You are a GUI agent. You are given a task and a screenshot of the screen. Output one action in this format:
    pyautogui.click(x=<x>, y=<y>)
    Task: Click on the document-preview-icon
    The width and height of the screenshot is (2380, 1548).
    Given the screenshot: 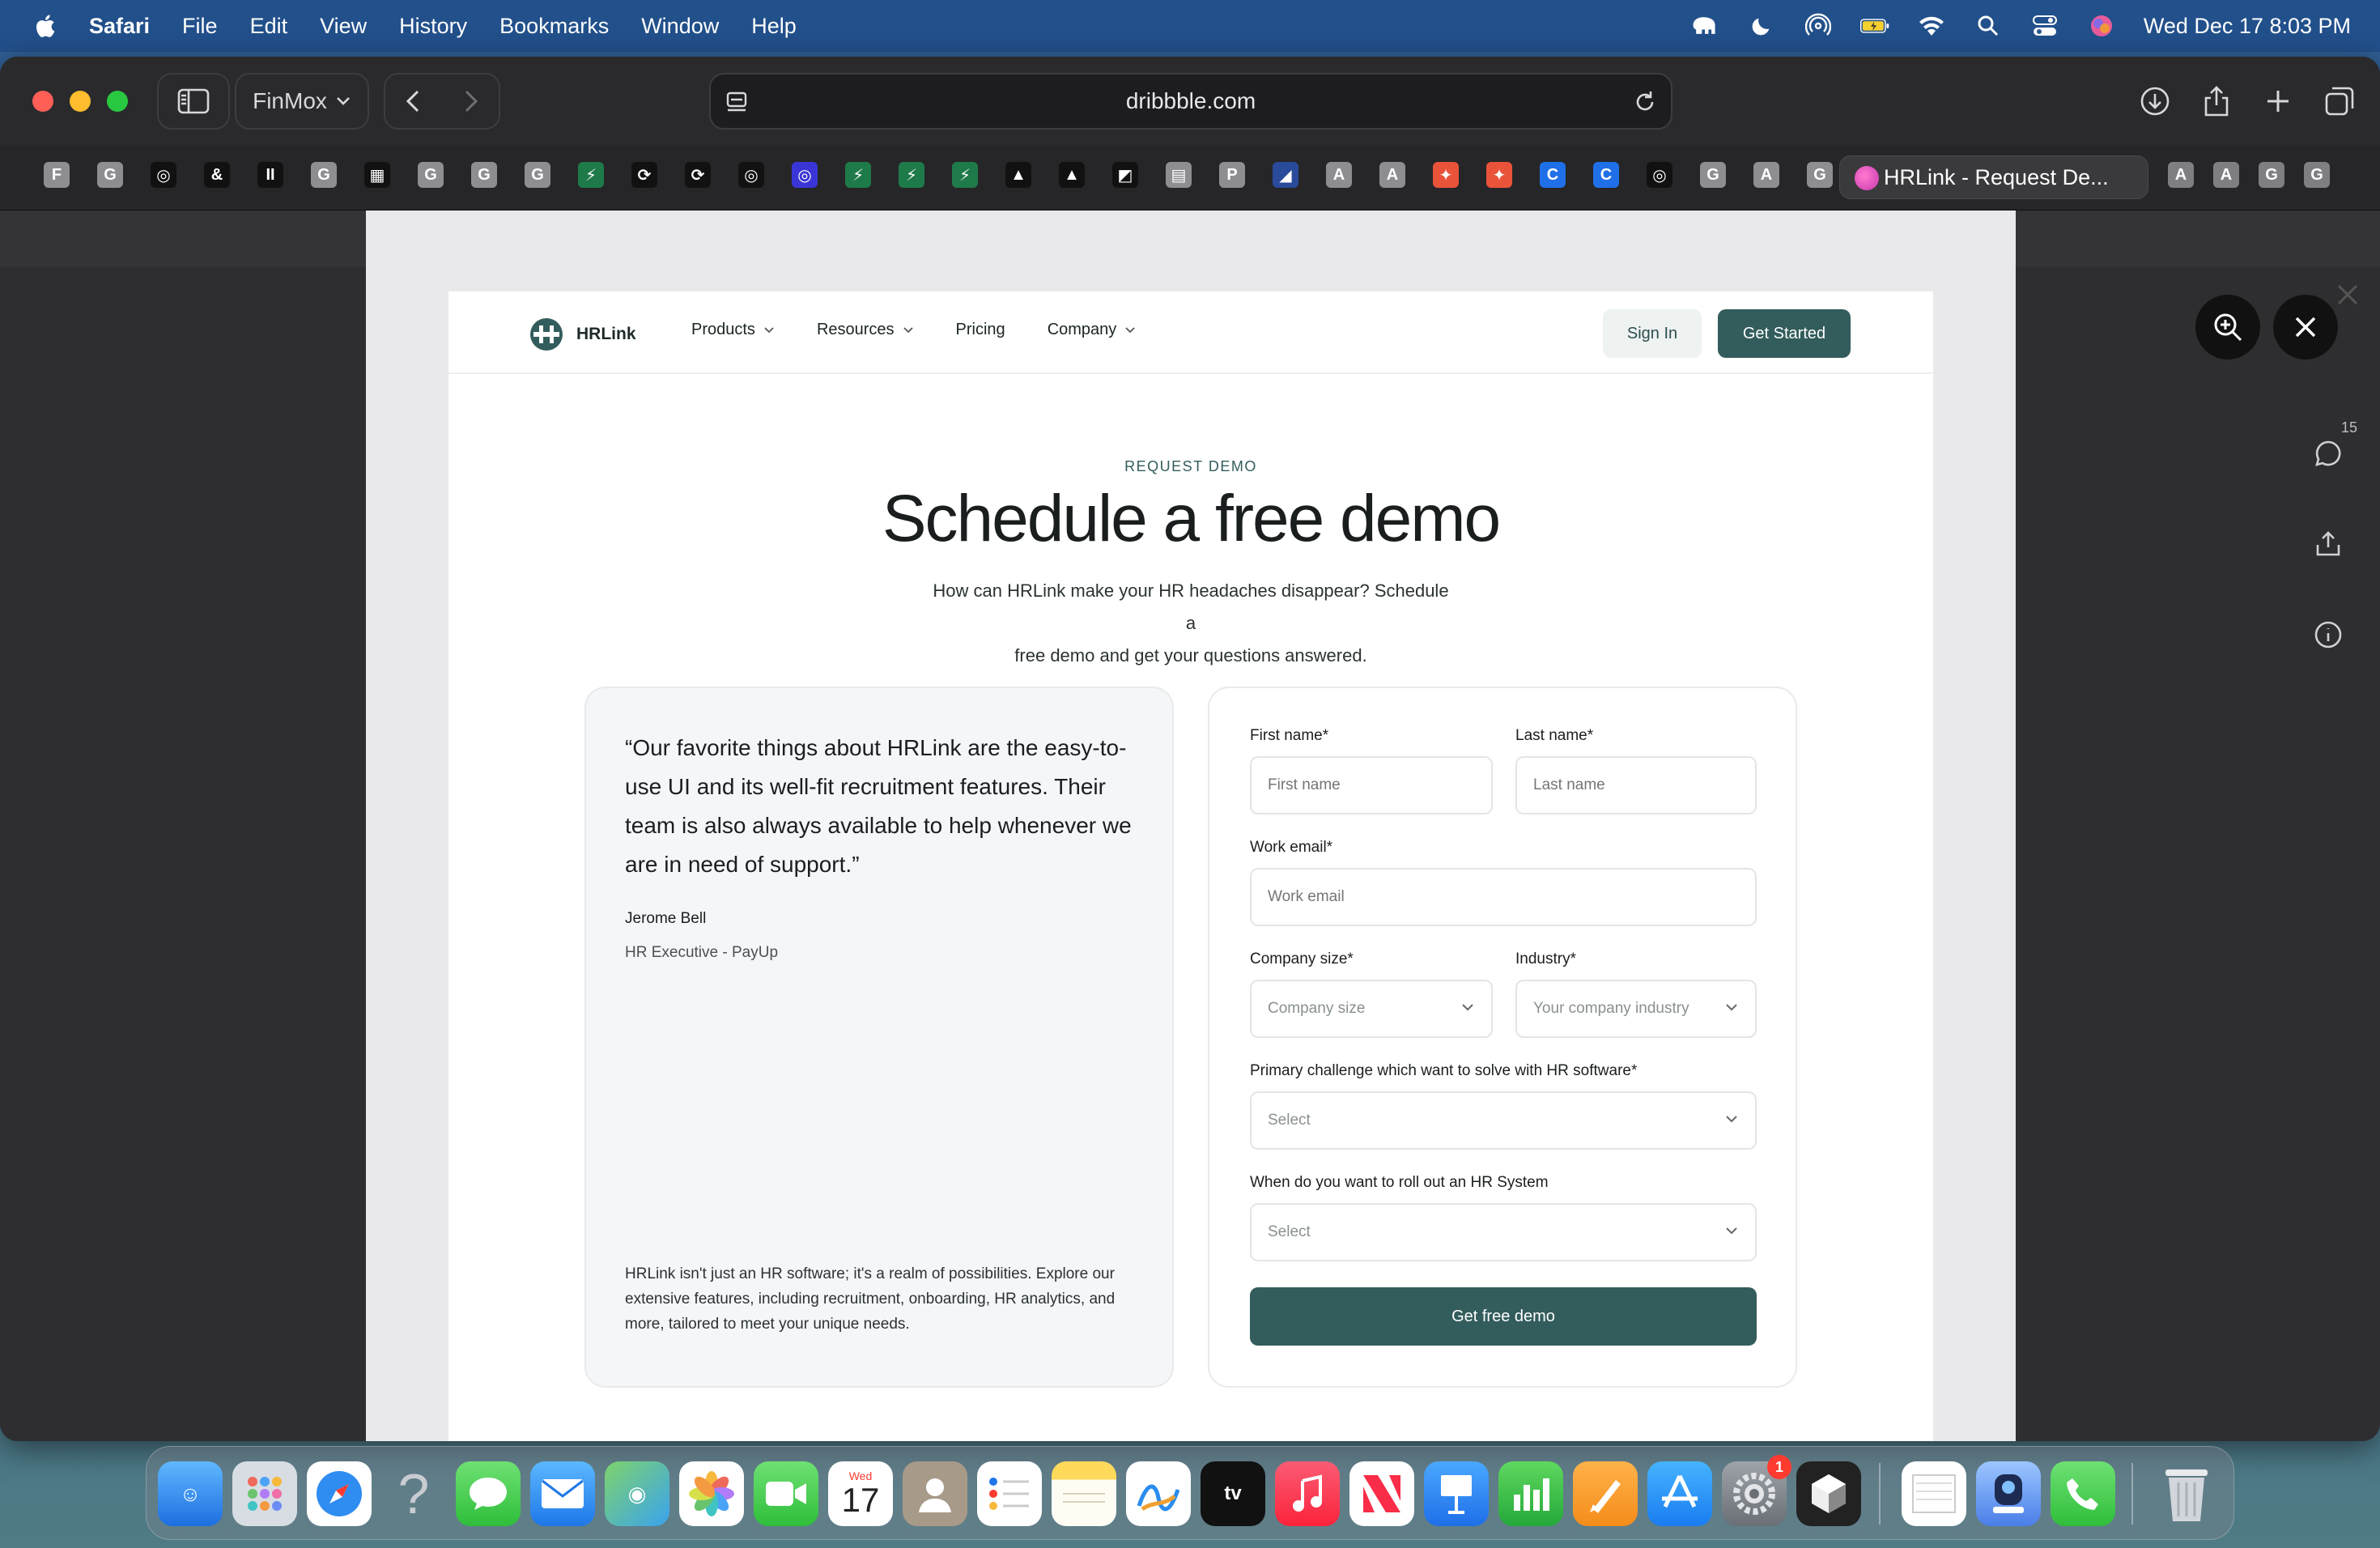 What is the action you would take?
    pyautogui.click(x=1934, y=1494)
    